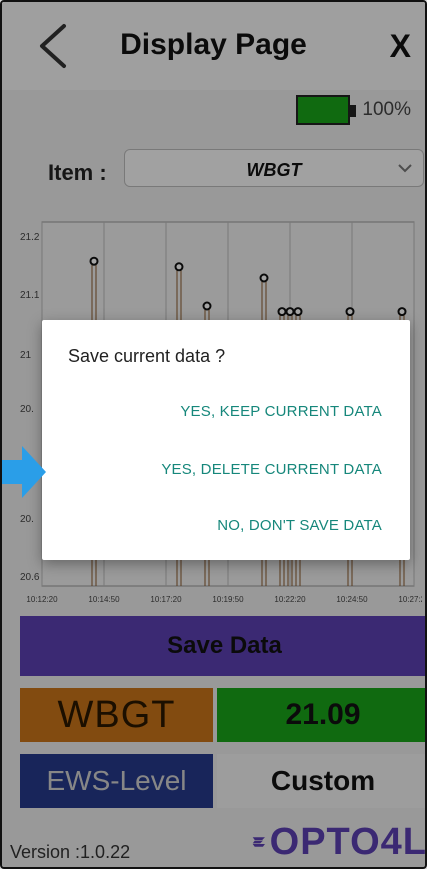  What do you see at coordinates (299, 525) in the screenshot?
I see `dont-save-button: NO, DON'T SAVE DATA` at bounding box center [299, 525].